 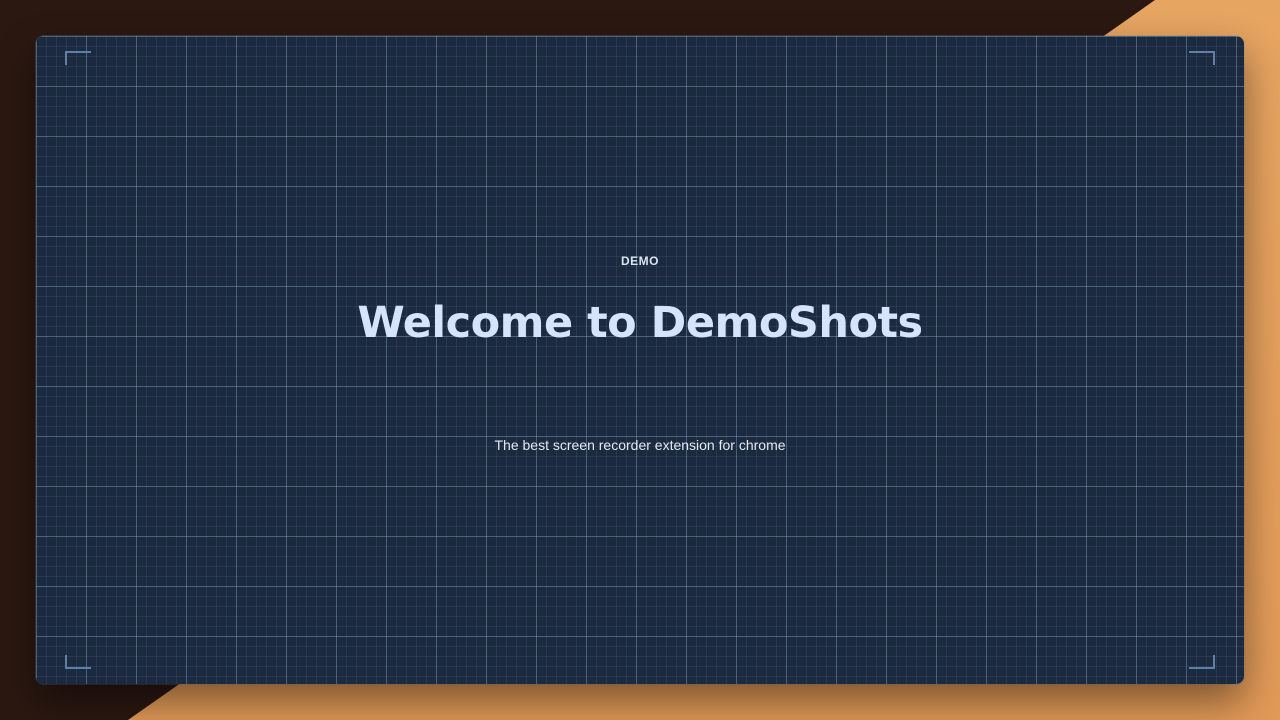 What do you see at coordinates (640, 261) in the screenshot?
I see `eyebrow-label: DEMO` at bounding box center [640, 261].